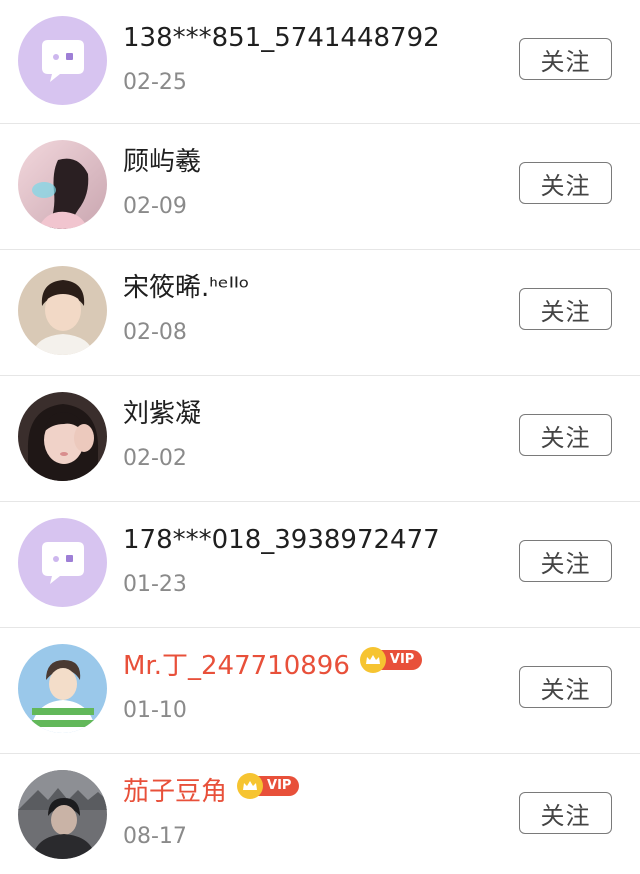 This screenshot has width=640, height=874. What do you see at coordinates (320, 313) in the screenshot?
I see `list-item: 宋筱晞.ᑋᵉᑊᑊᵒ 02-08 关注` at bounding box center [320, 313].